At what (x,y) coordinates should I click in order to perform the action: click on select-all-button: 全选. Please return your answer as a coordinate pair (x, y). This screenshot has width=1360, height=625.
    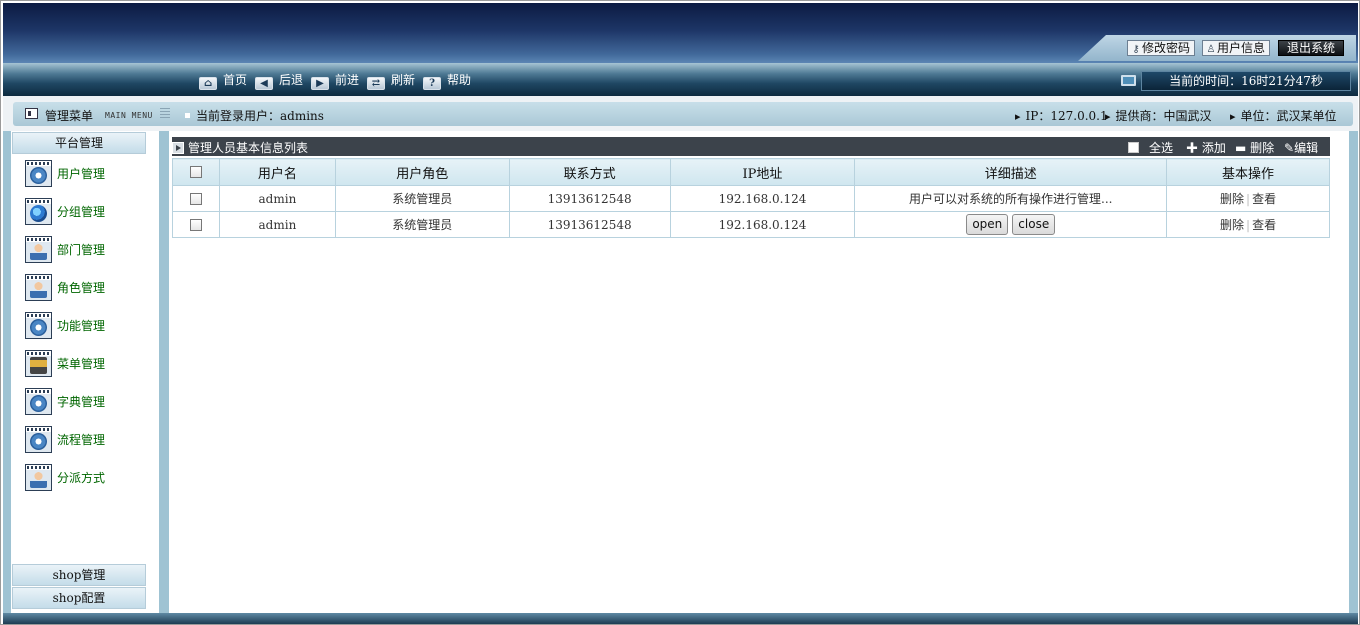
    Looking at the image, I should click on (1150, 147).